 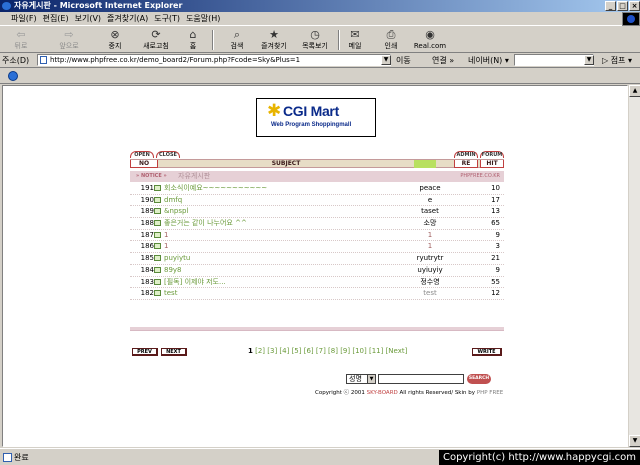 I want to click on post-subject: puyiytu, so click(x=177, y=258).